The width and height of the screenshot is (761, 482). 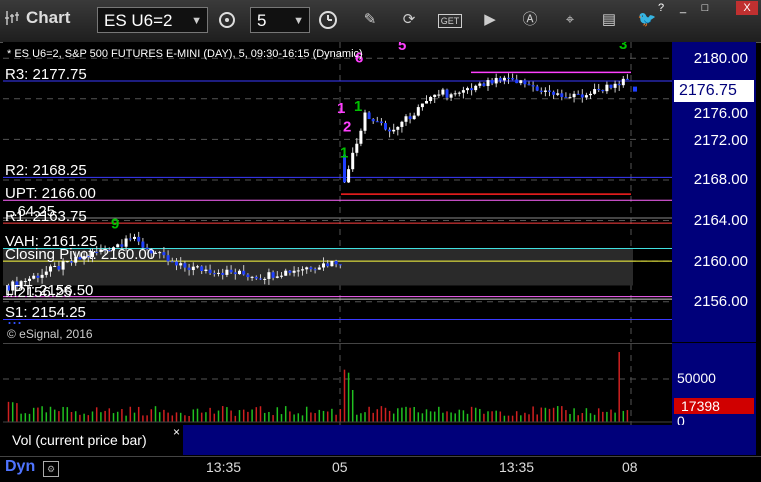 I want to click on draw-button: ✎, so click(x=370, y=20).